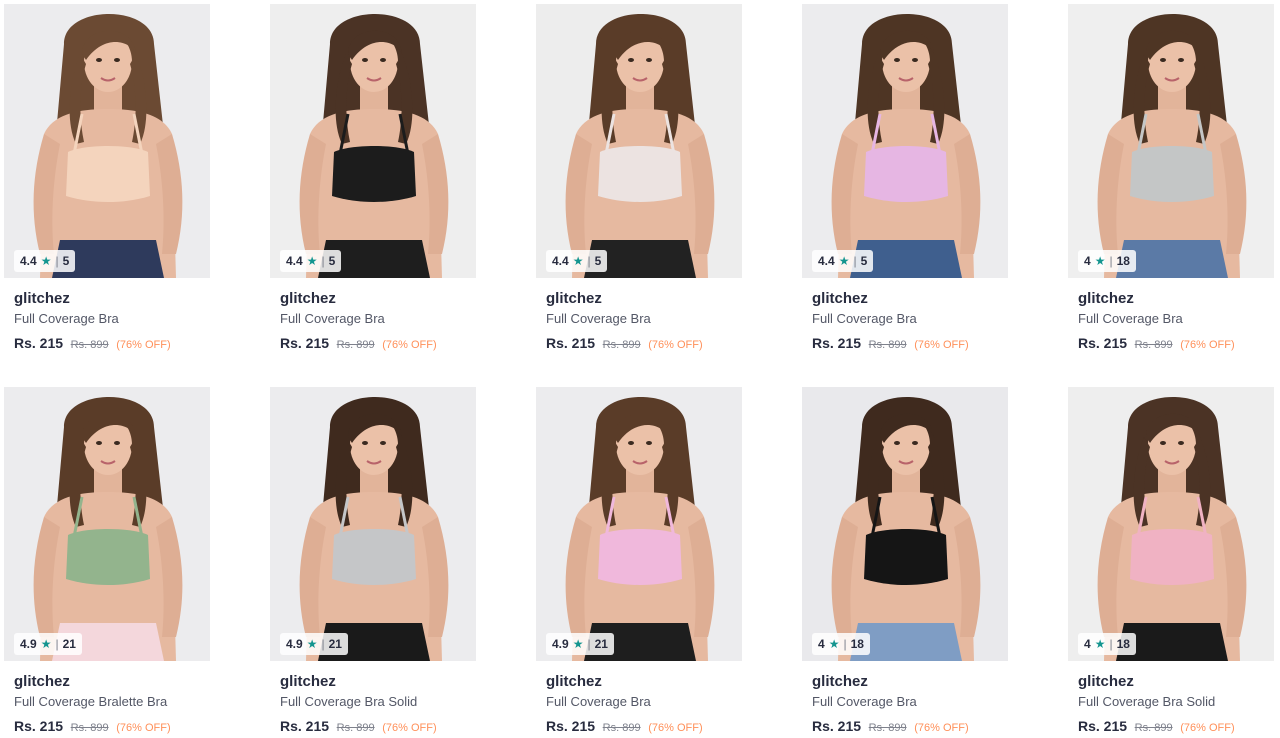 The image size is (1280, 738). I want to click on rating-value: 4.4, so click(560, 261).